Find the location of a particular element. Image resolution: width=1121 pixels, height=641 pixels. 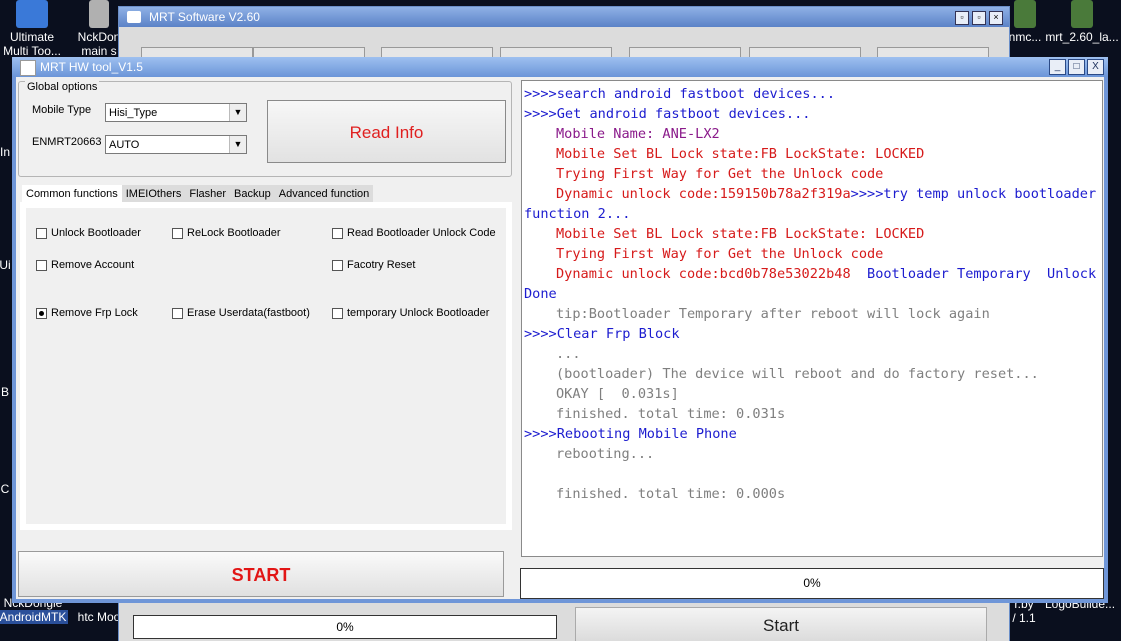

tab-advanced-function: Advanced function is located at coordinates (324, 194).